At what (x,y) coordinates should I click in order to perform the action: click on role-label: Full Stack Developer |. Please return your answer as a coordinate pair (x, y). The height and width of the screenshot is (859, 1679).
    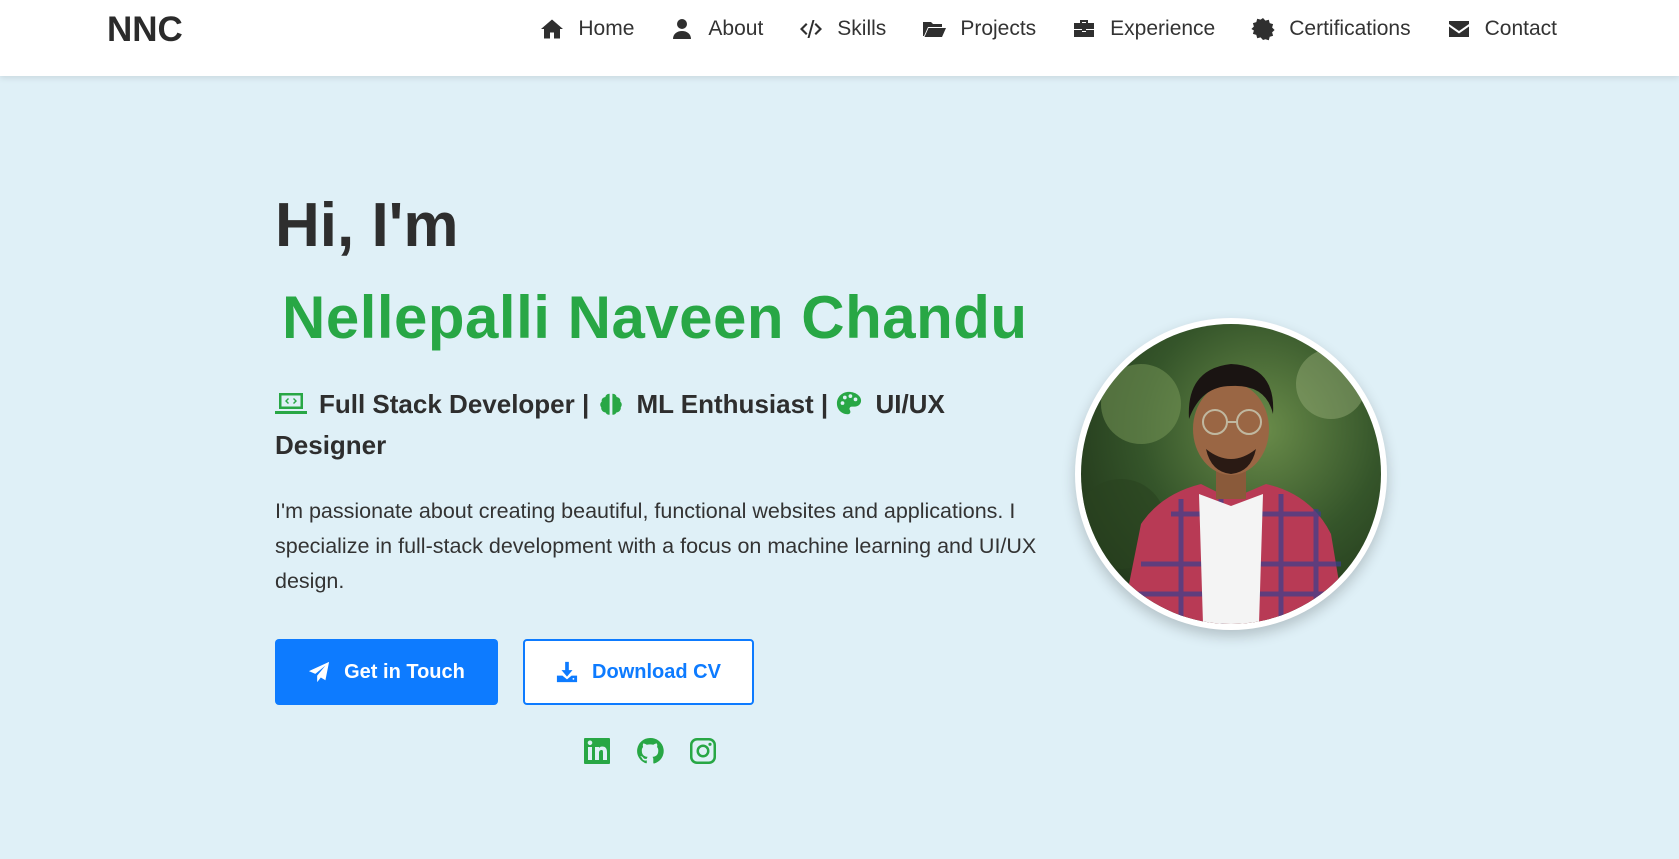
    Looking at the image, I should click on (454, 404).